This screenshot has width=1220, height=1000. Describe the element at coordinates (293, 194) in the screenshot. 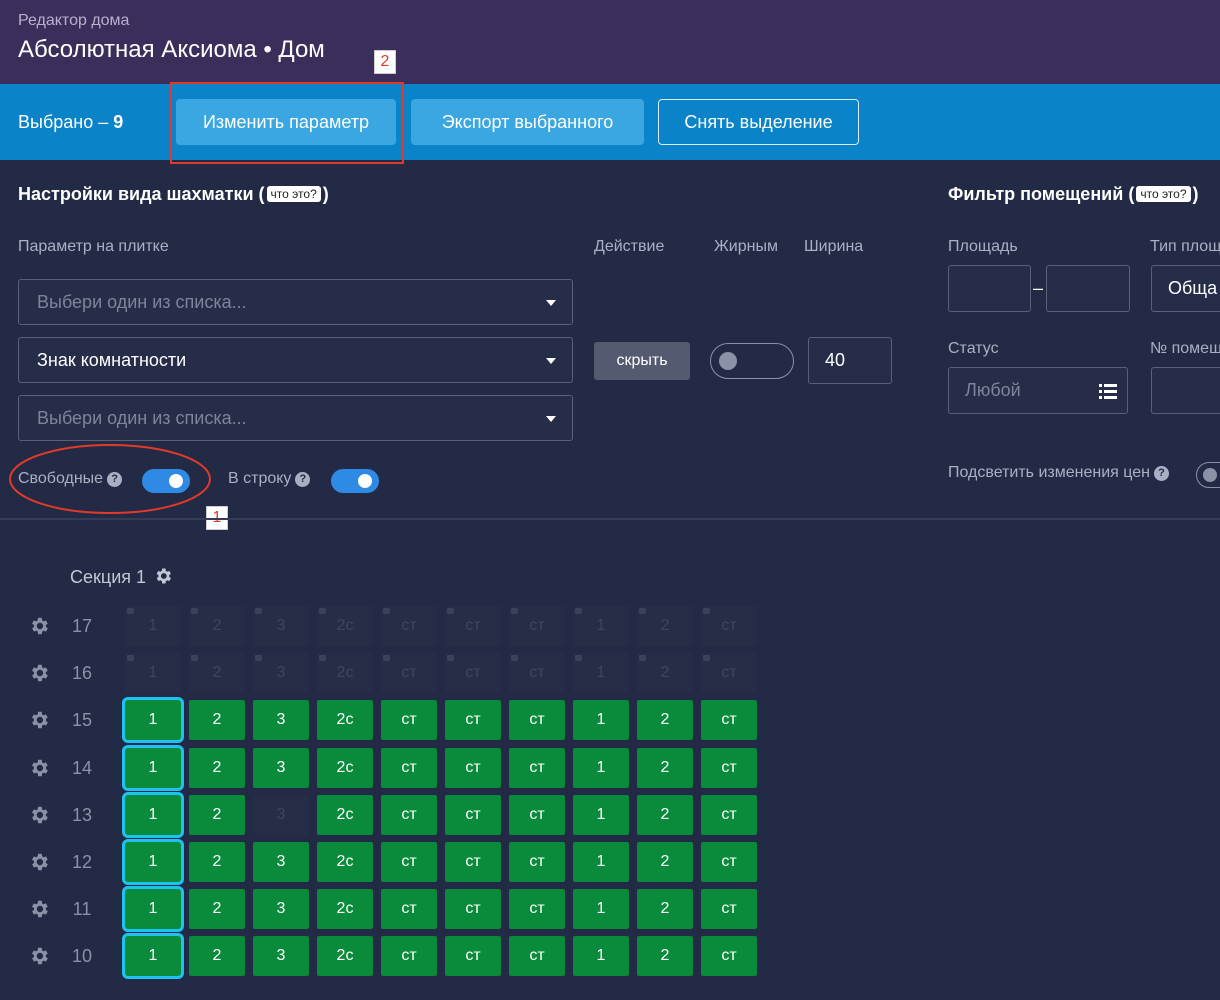

I see `view-settings-help-link: что это?` at that location.